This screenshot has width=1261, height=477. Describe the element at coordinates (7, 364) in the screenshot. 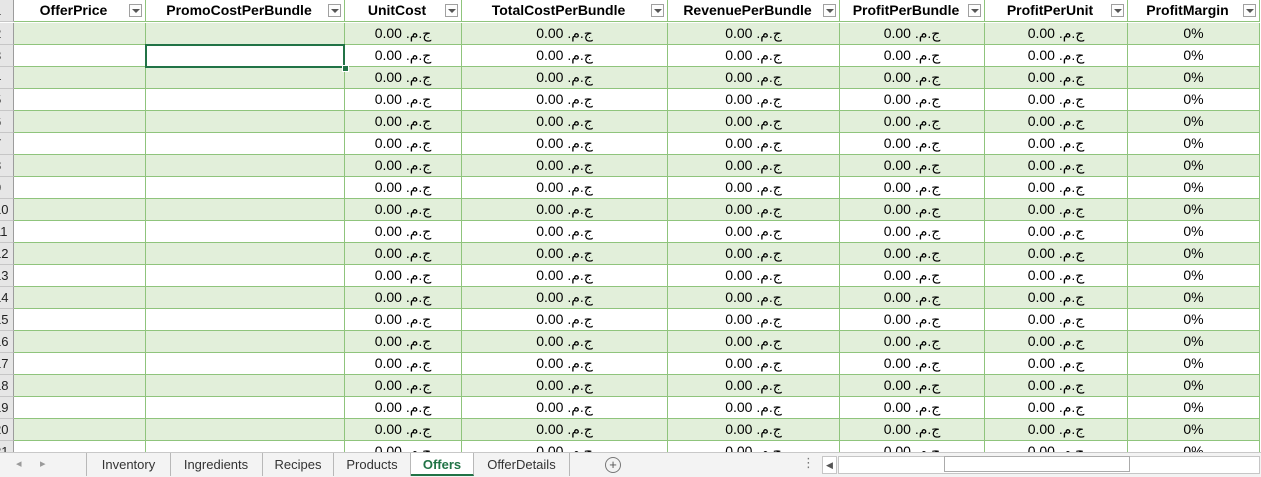

I see `row-number: 17` at that location.